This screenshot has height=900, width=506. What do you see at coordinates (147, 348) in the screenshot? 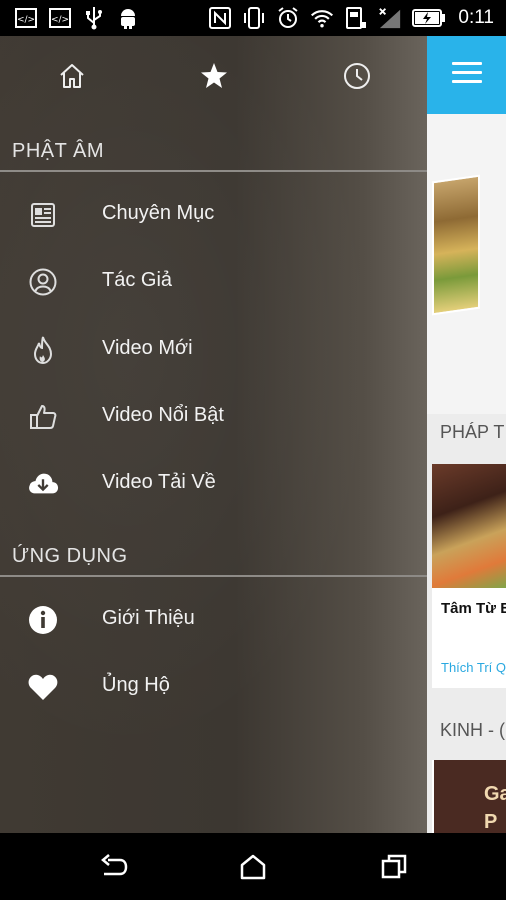
I see `menu-item-label: Video Mới` at bounding box center [147, 348].